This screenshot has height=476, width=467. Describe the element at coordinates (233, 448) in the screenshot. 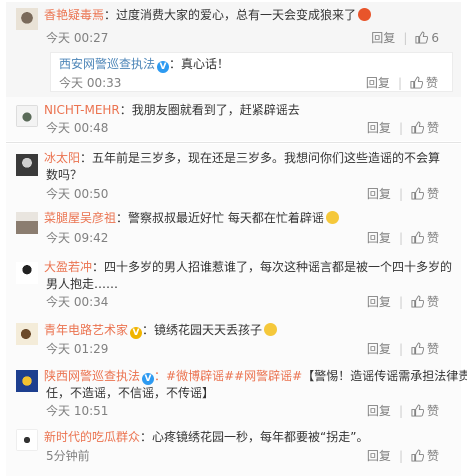

I see `comment-item: 新时代的吃瓜群众：心疼镜绣花园一秒，每年都要被“拐走”。 5分钟前 回复 | 赞` at that location.